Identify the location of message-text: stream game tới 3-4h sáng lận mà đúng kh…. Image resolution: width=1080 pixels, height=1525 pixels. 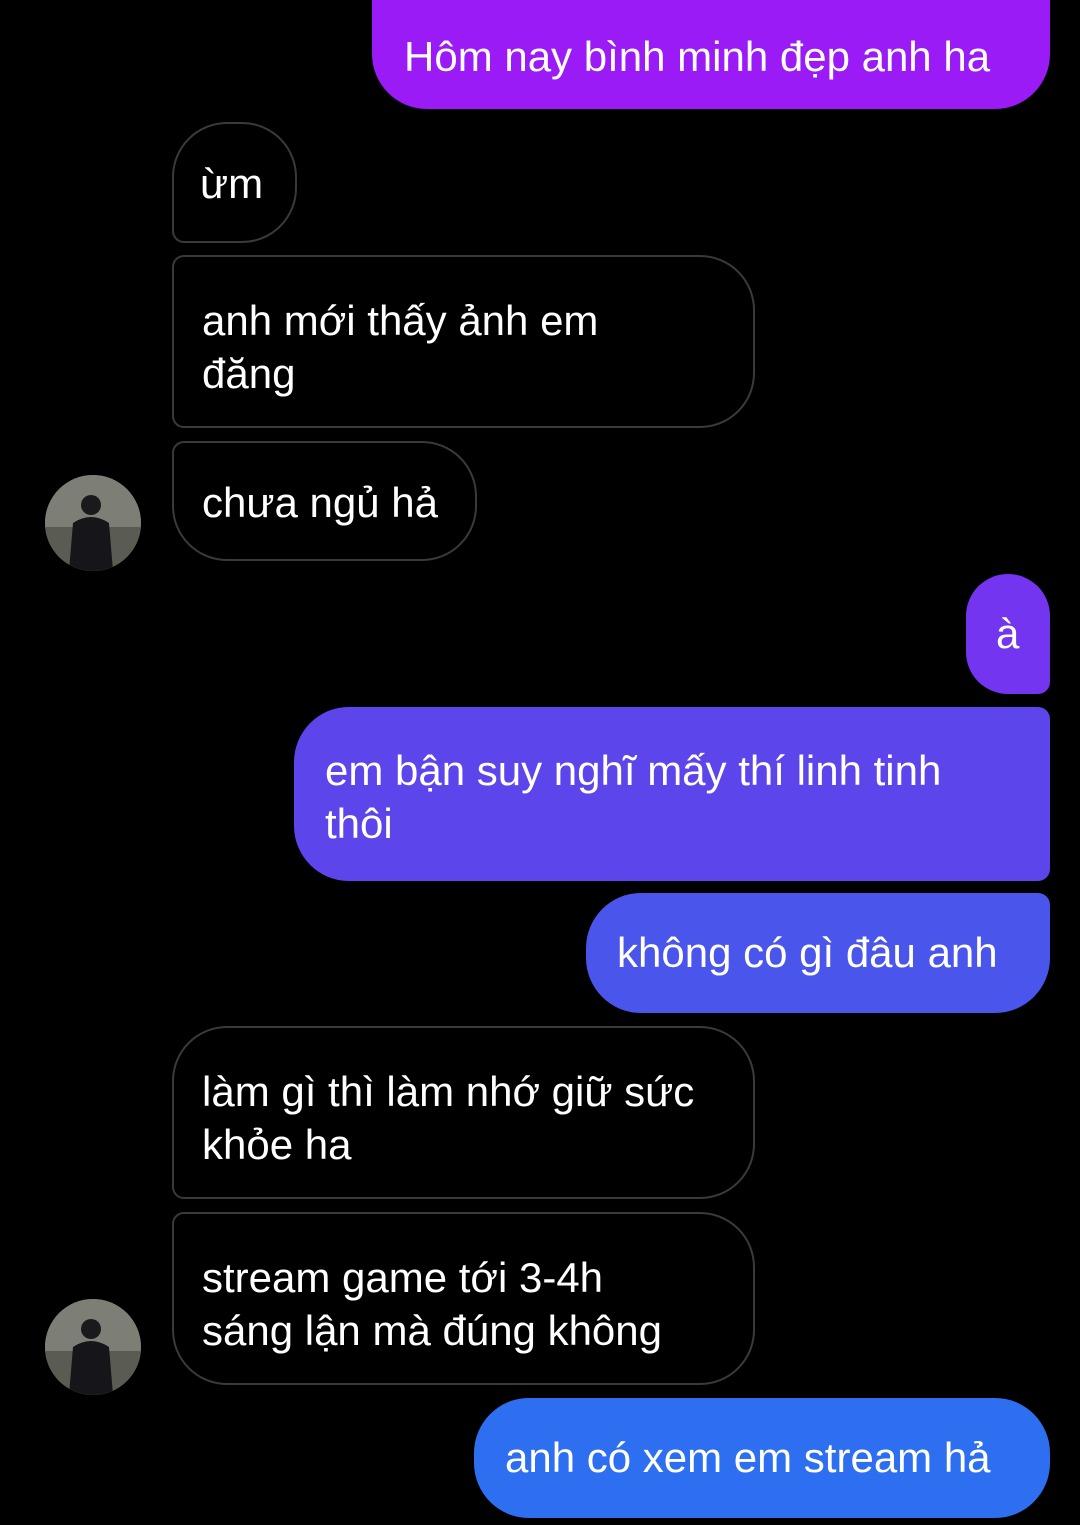
(432, 1304).